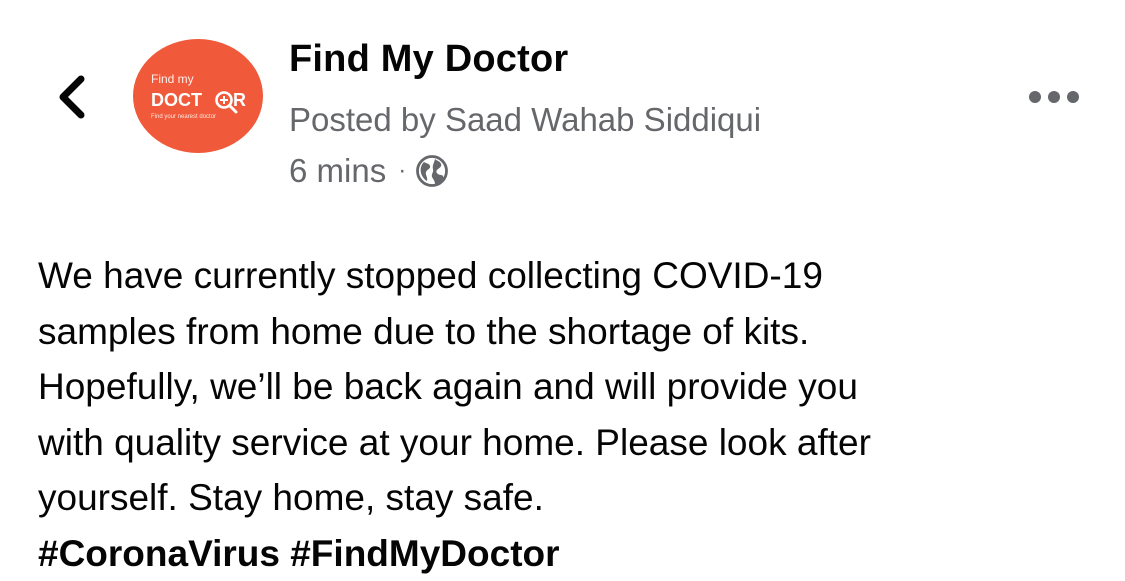  Describe the element at coordinates (172, 79) in the screenshot. I see `logo-line1: Find my` at that location.